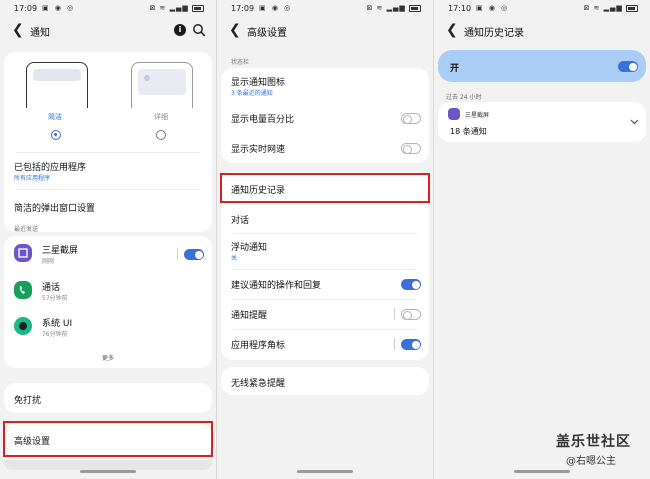 The image size is (650, 479). I want to click on suggest-actions-row: 建议通知的操作和回复, so click(325, 284).